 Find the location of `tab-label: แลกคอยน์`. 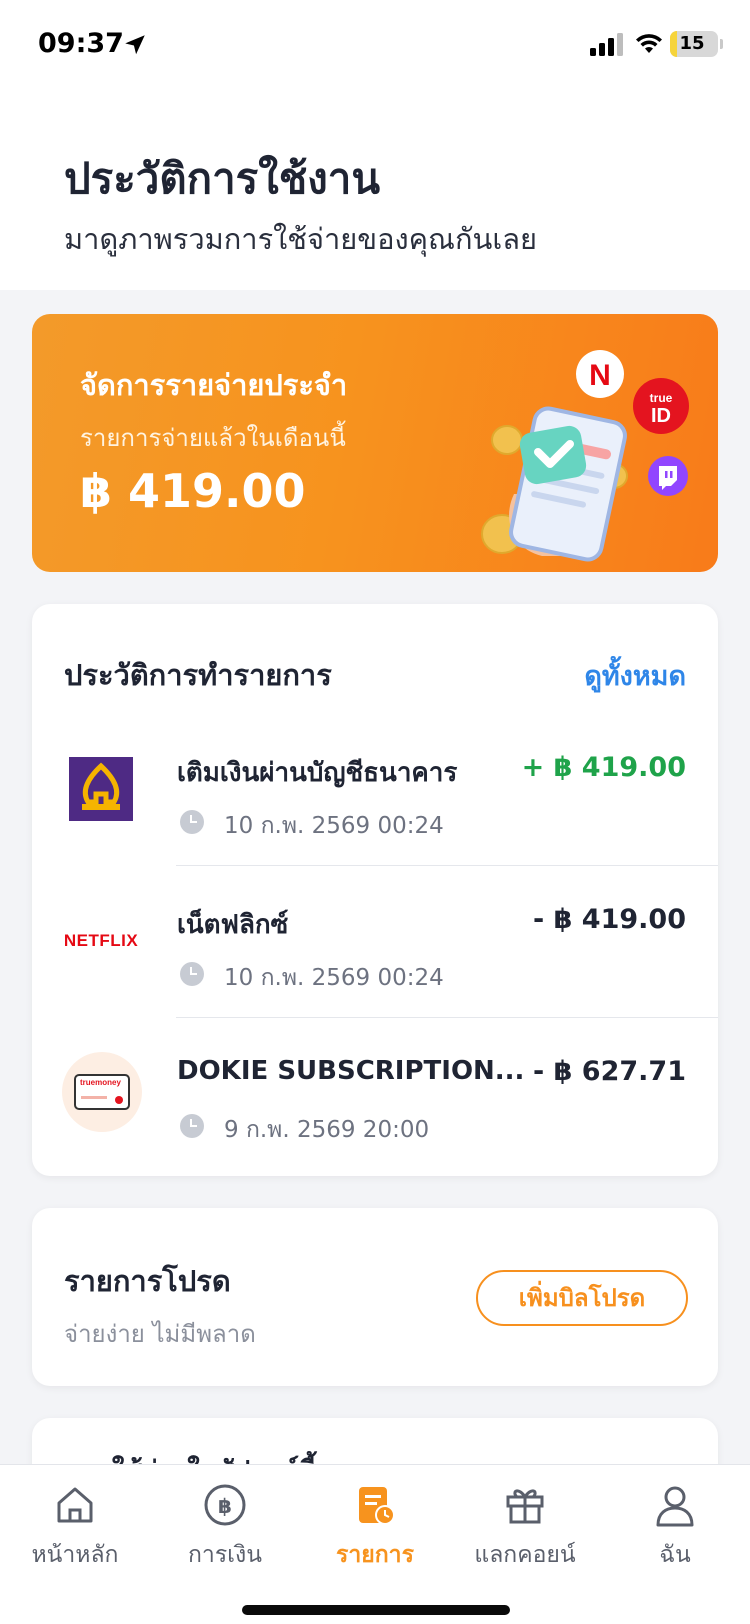

tab-label: แลกคอยน์ is located at coordinates (525, 1555).